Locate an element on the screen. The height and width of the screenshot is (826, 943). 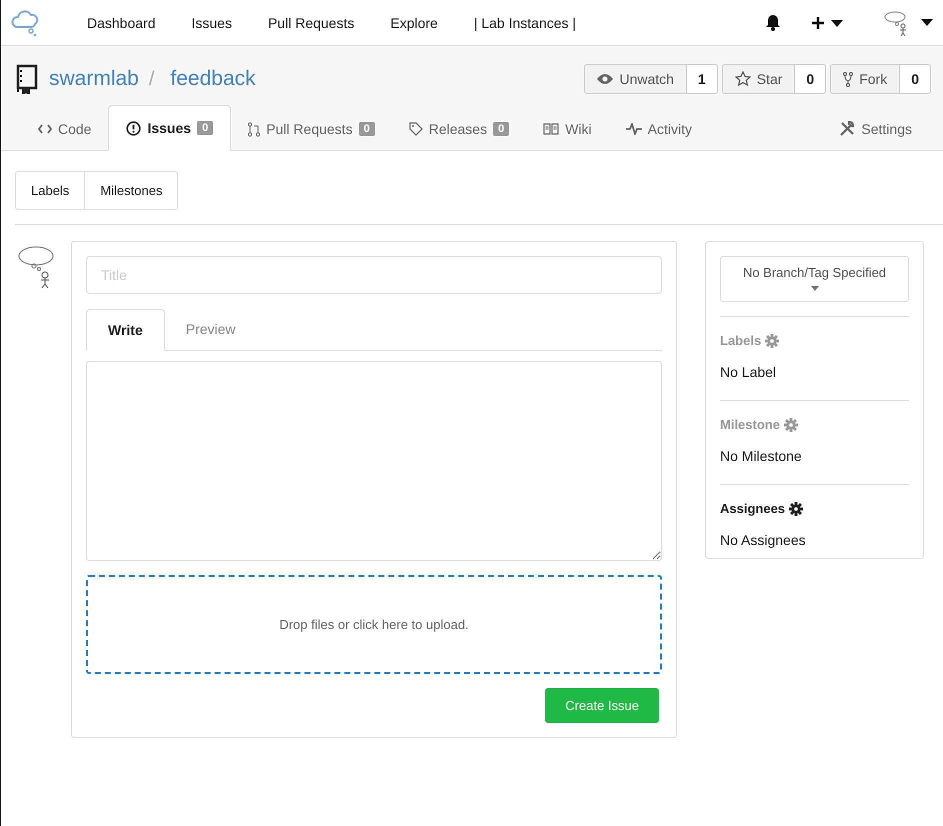
nav-link: Explore is located at coordinates (414, 22).